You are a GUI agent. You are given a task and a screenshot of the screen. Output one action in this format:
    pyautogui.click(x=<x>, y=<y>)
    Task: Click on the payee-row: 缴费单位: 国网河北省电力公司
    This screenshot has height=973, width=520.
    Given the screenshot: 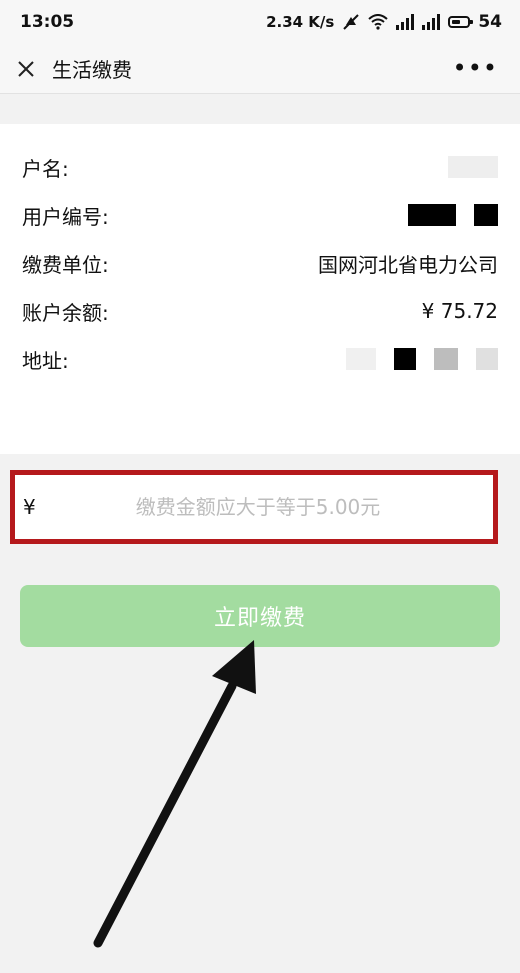 What is the action you would take?
    pyautogui.click(x=260, y=263)
    